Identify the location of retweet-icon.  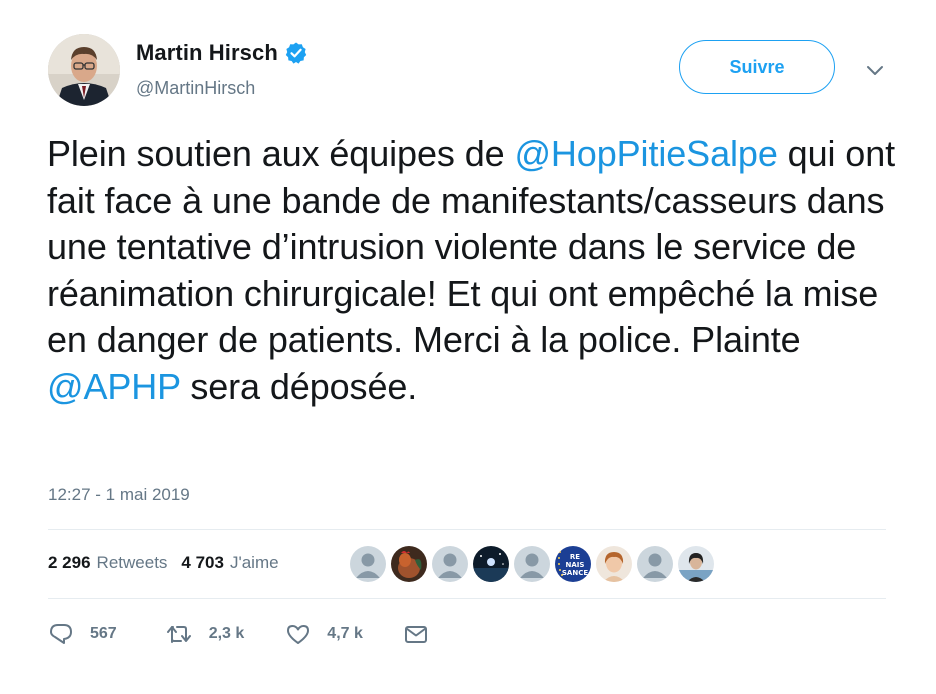
(179, 634).